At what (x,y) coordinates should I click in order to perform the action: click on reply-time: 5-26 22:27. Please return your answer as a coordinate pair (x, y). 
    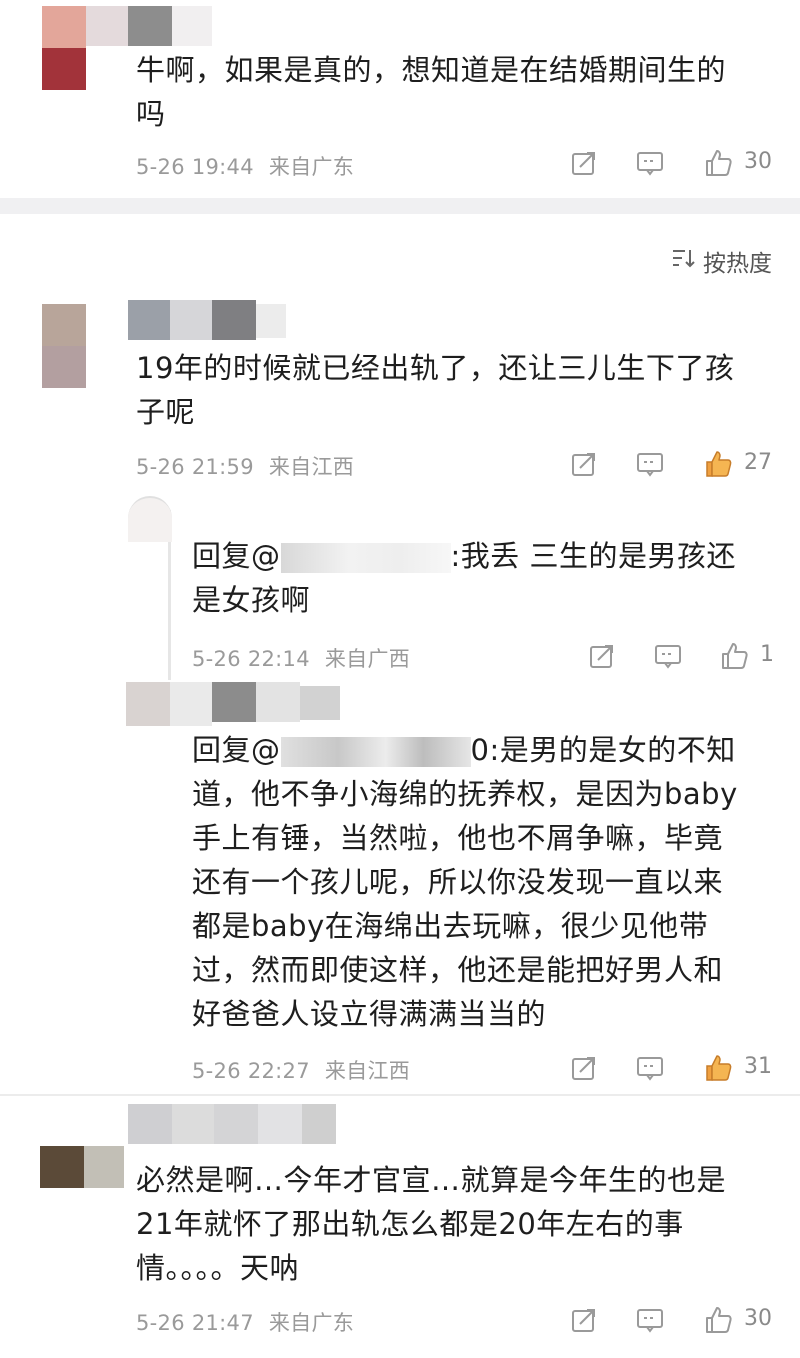
    Looking at the image, I should click on (251, 1071).